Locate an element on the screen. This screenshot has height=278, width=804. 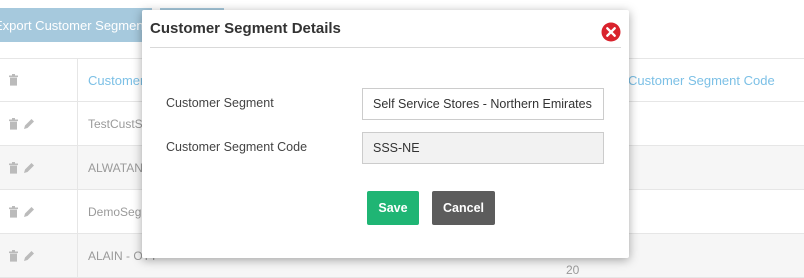
customer-segment-code-input is located at coordinates (483, 148).